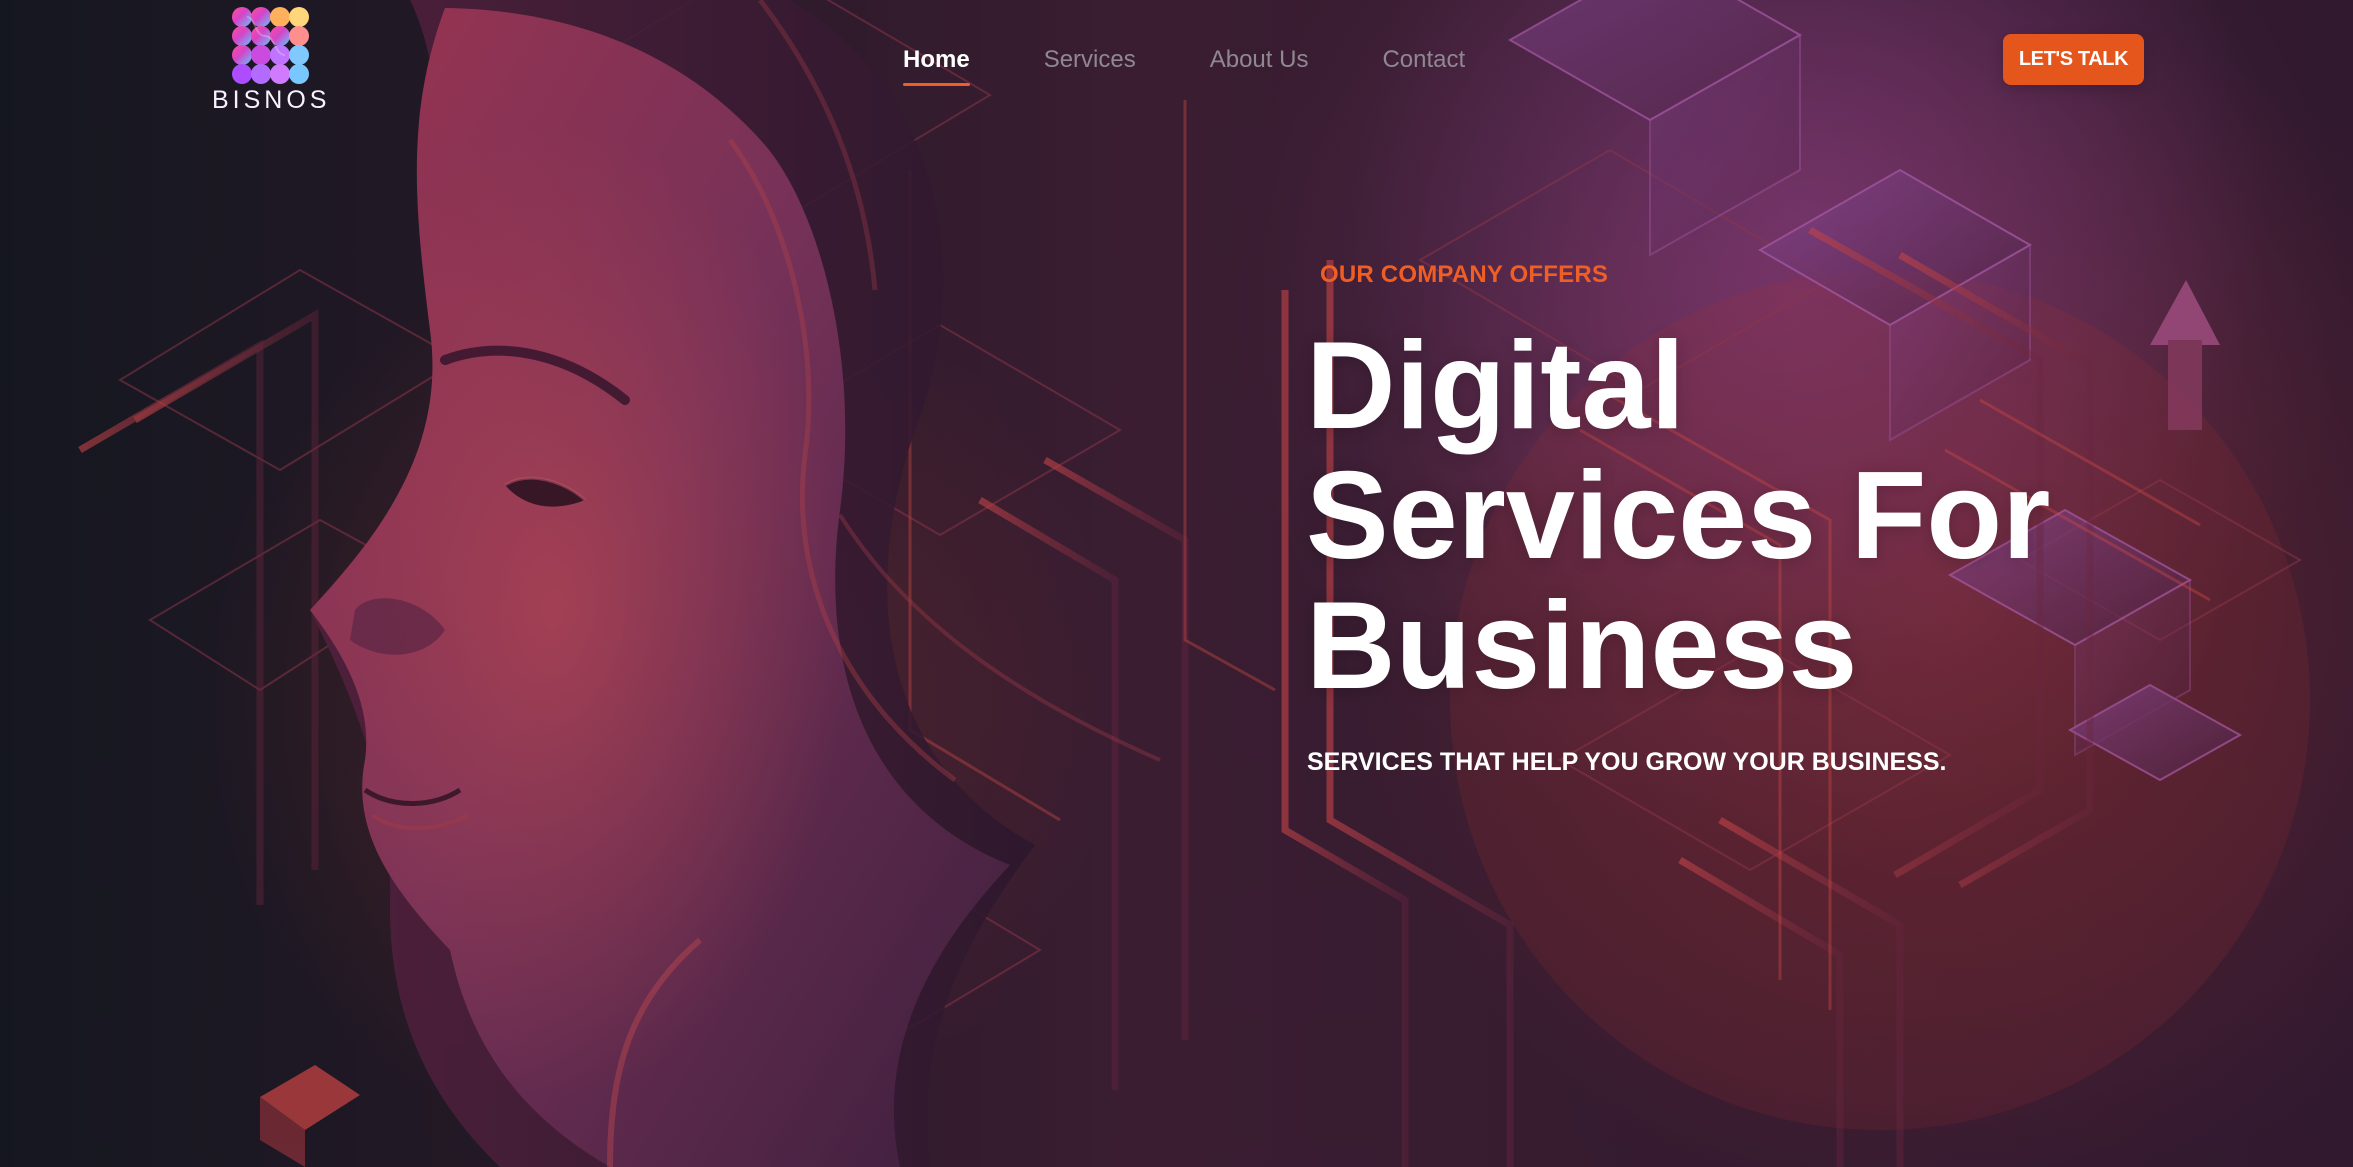 The height and width of the screenshot is (1167, 2353). I want to click on bisnos-logo: BISNOS, so click(271, 59).